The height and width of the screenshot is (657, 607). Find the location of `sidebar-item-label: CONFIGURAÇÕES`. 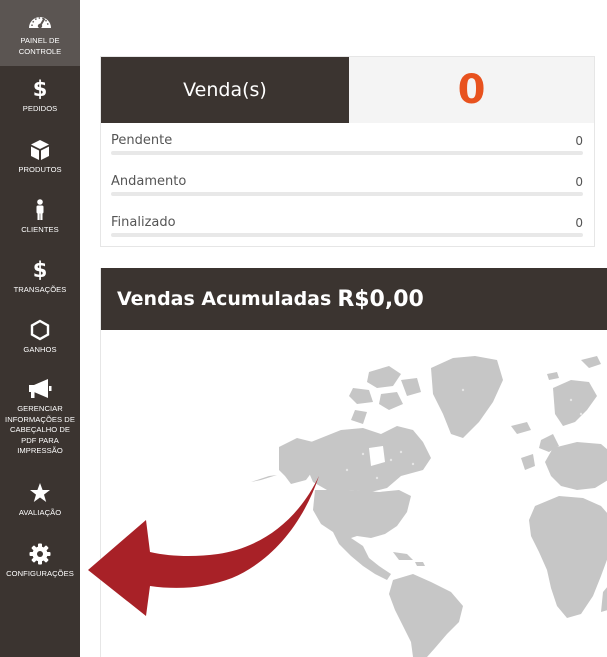

sidebar-item-label: CONFIGURAÇÕES is located at coordinates (40, 573).